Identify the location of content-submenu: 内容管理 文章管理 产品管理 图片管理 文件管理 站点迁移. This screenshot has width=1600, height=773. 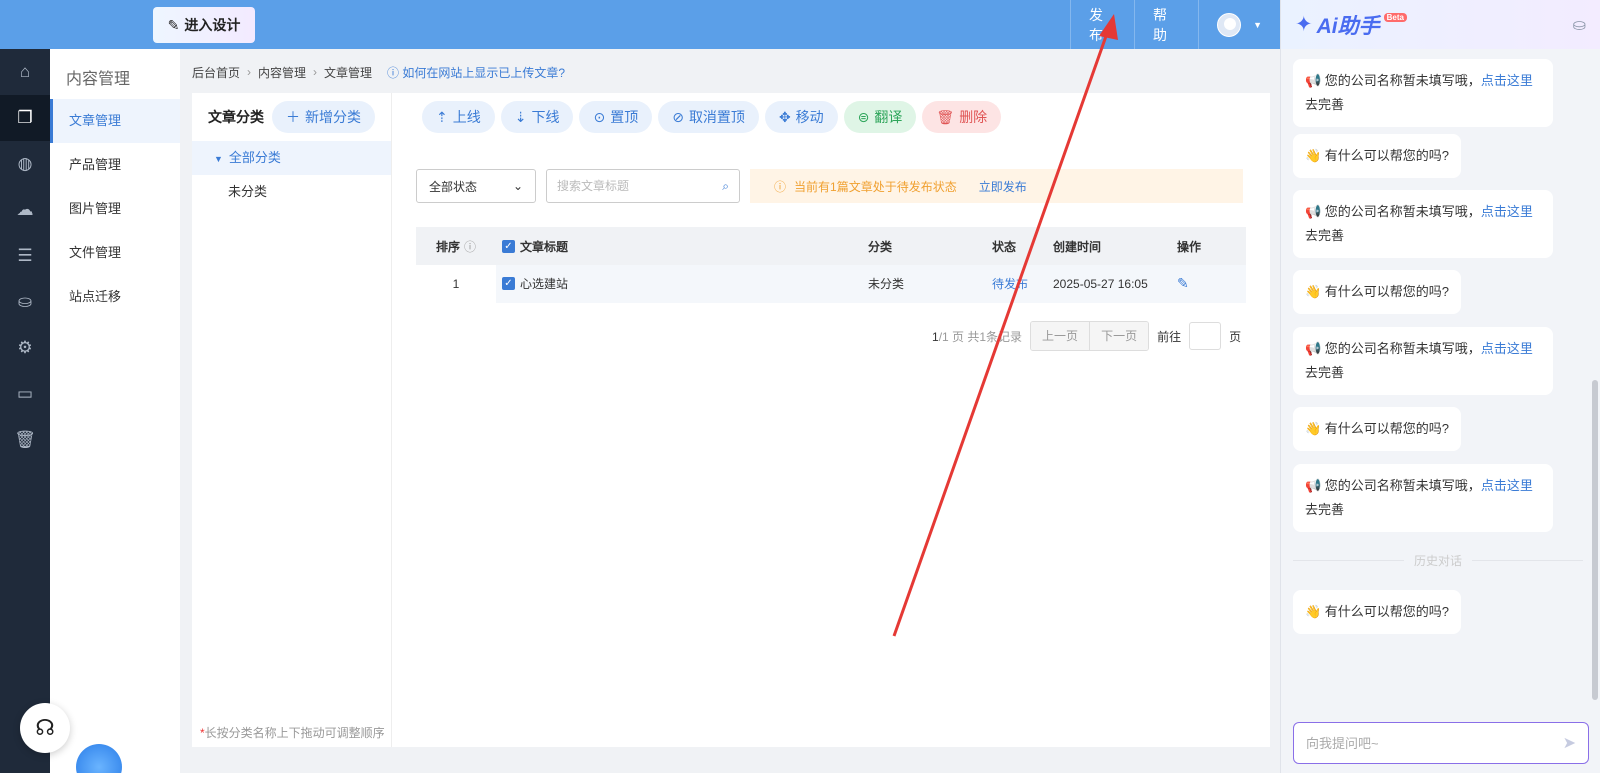
(115, 411).